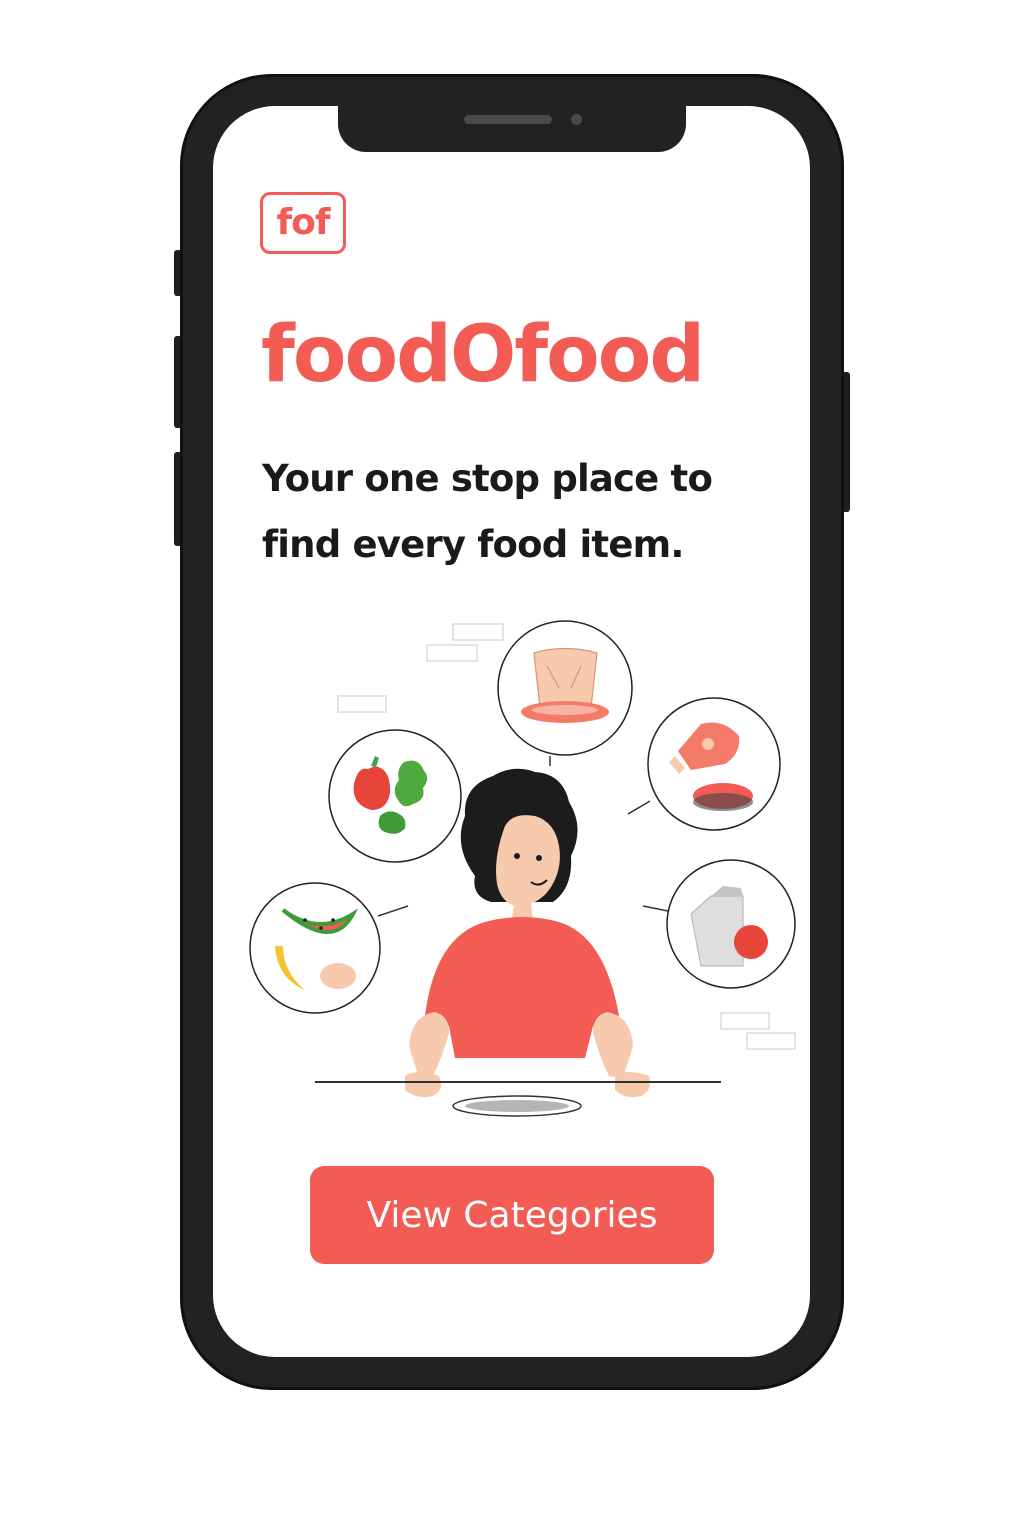 This screenshot has width=1024, height=1536. I want to click on tagline-line-2: find every food item., so click(473, 544).